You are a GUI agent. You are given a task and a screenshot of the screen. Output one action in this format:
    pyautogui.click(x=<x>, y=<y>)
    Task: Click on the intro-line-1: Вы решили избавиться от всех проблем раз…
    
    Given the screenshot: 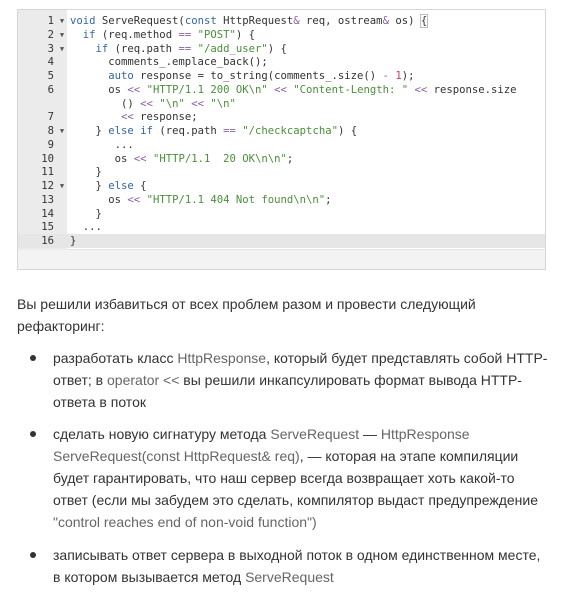 What is the action you would take?
    pyautogui.click(x=246, y=304)
    